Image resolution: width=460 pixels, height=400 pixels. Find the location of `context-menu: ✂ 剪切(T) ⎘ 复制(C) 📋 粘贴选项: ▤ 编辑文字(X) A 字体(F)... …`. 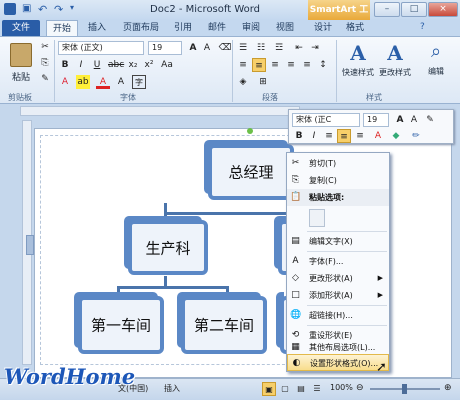

context-menu: ✂ 剪切(T) ⎘ 复制(C) 📋 粘贴选项: ▤ 编辑文字(X) A 字体(F)... … is located at coordinates (338, 262).